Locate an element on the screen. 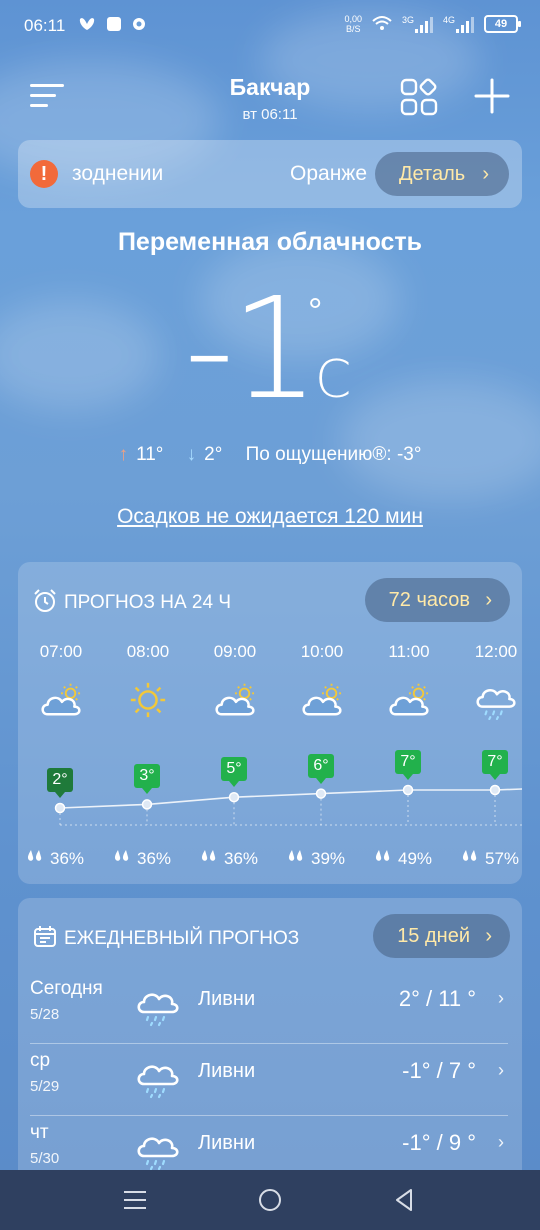  alert-level: Оранже is located at coordinates (329, 173).